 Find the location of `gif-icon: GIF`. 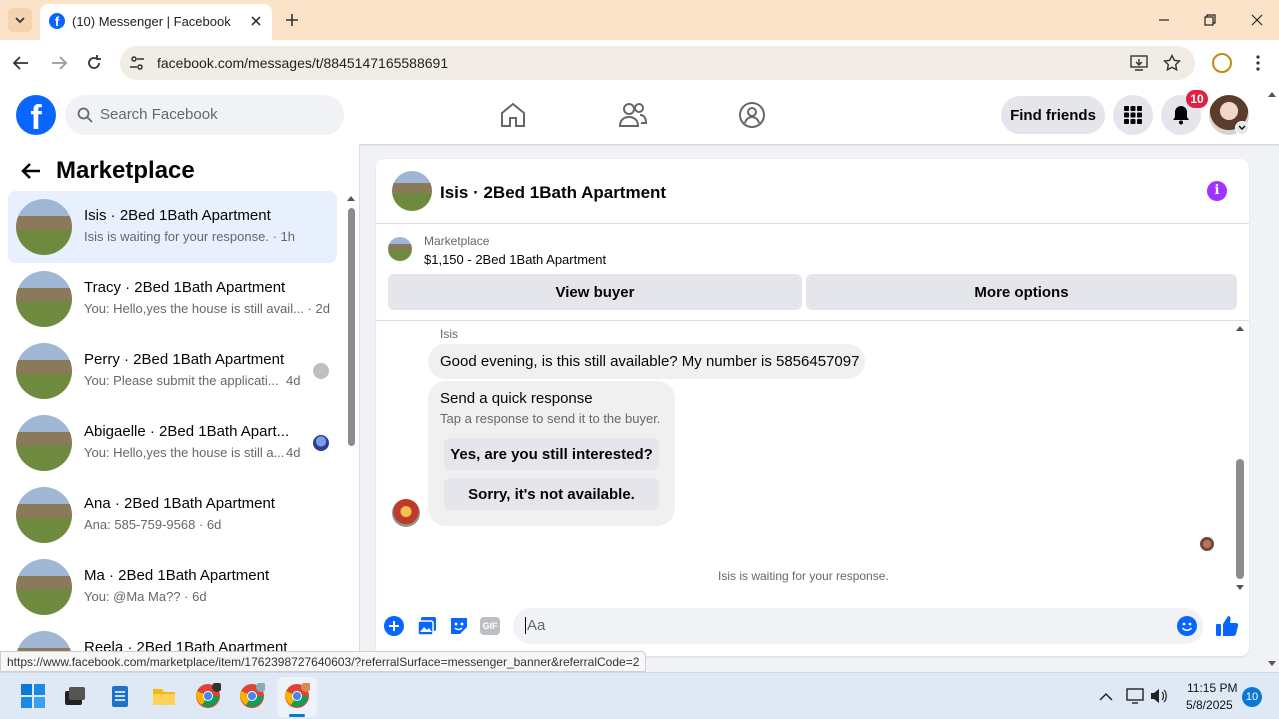

gif-icon: GIF is located at coordinates (490, 626).